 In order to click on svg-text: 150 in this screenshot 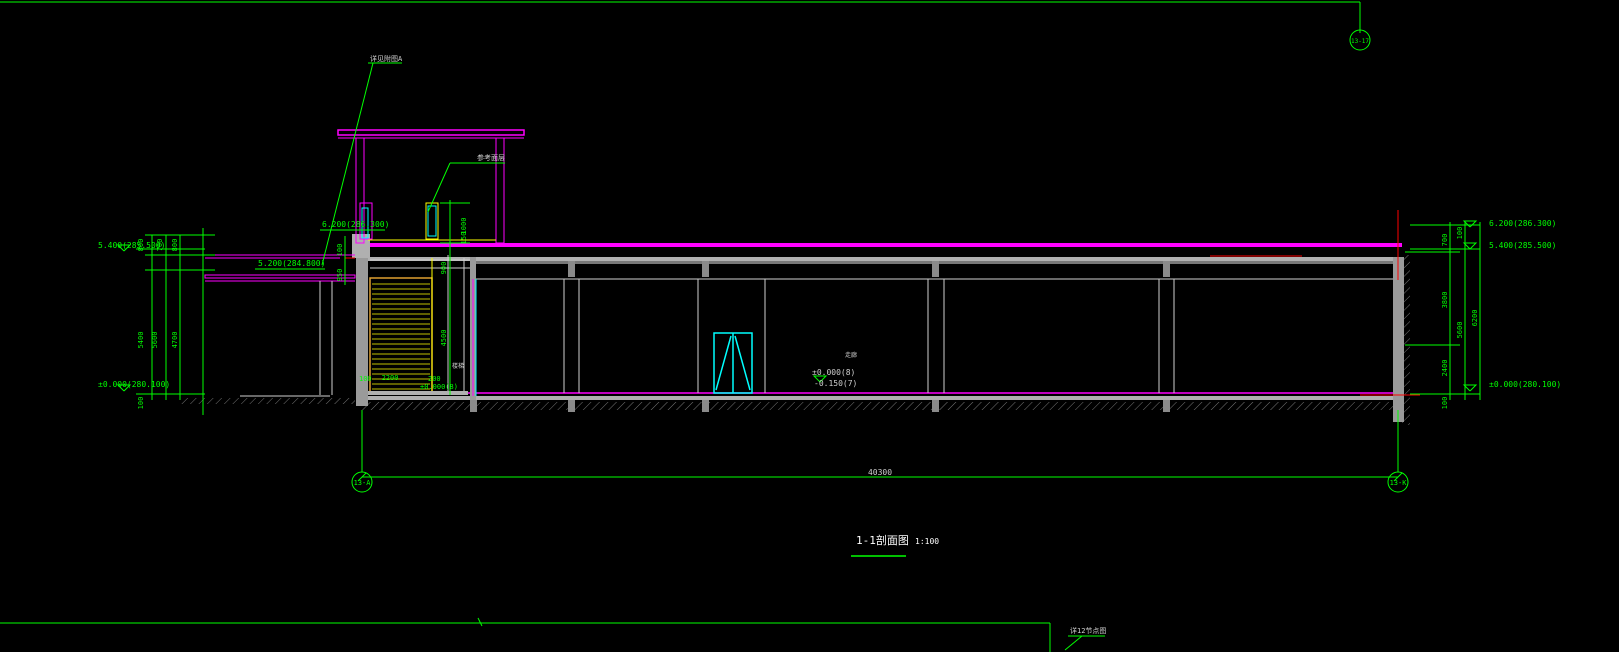, I will do `click(464, 238)`.